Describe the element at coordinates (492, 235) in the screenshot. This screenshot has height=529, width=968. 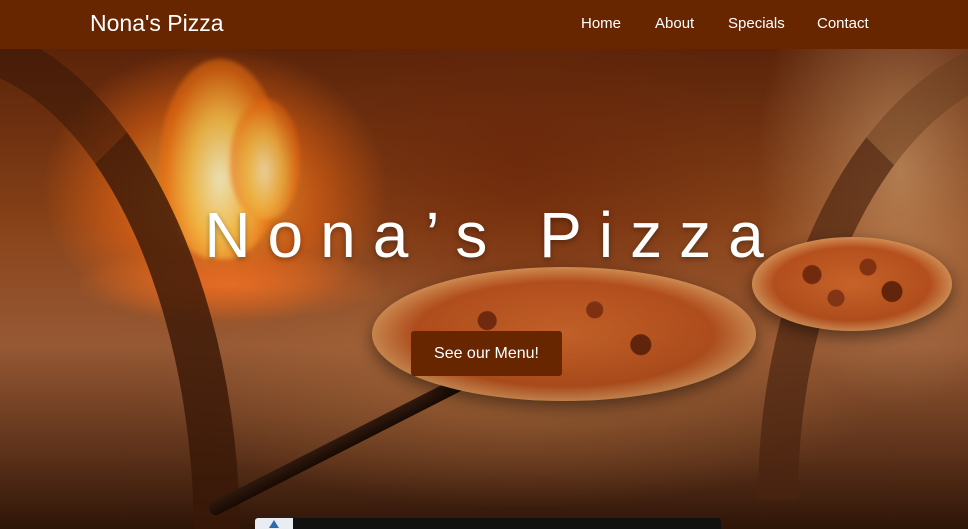
I see `hero-title: Nona’s Pizza` at that location.